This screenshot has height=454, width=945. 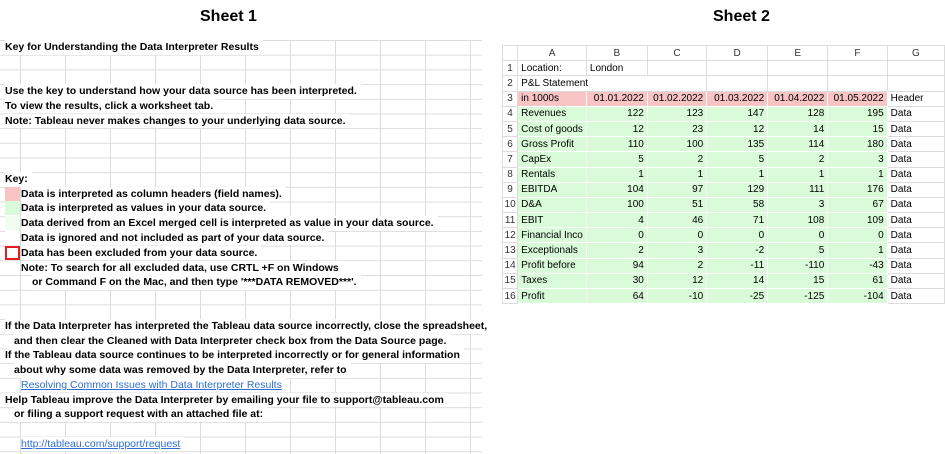 I want to click on cell: 128, so click(x=797, y=114).